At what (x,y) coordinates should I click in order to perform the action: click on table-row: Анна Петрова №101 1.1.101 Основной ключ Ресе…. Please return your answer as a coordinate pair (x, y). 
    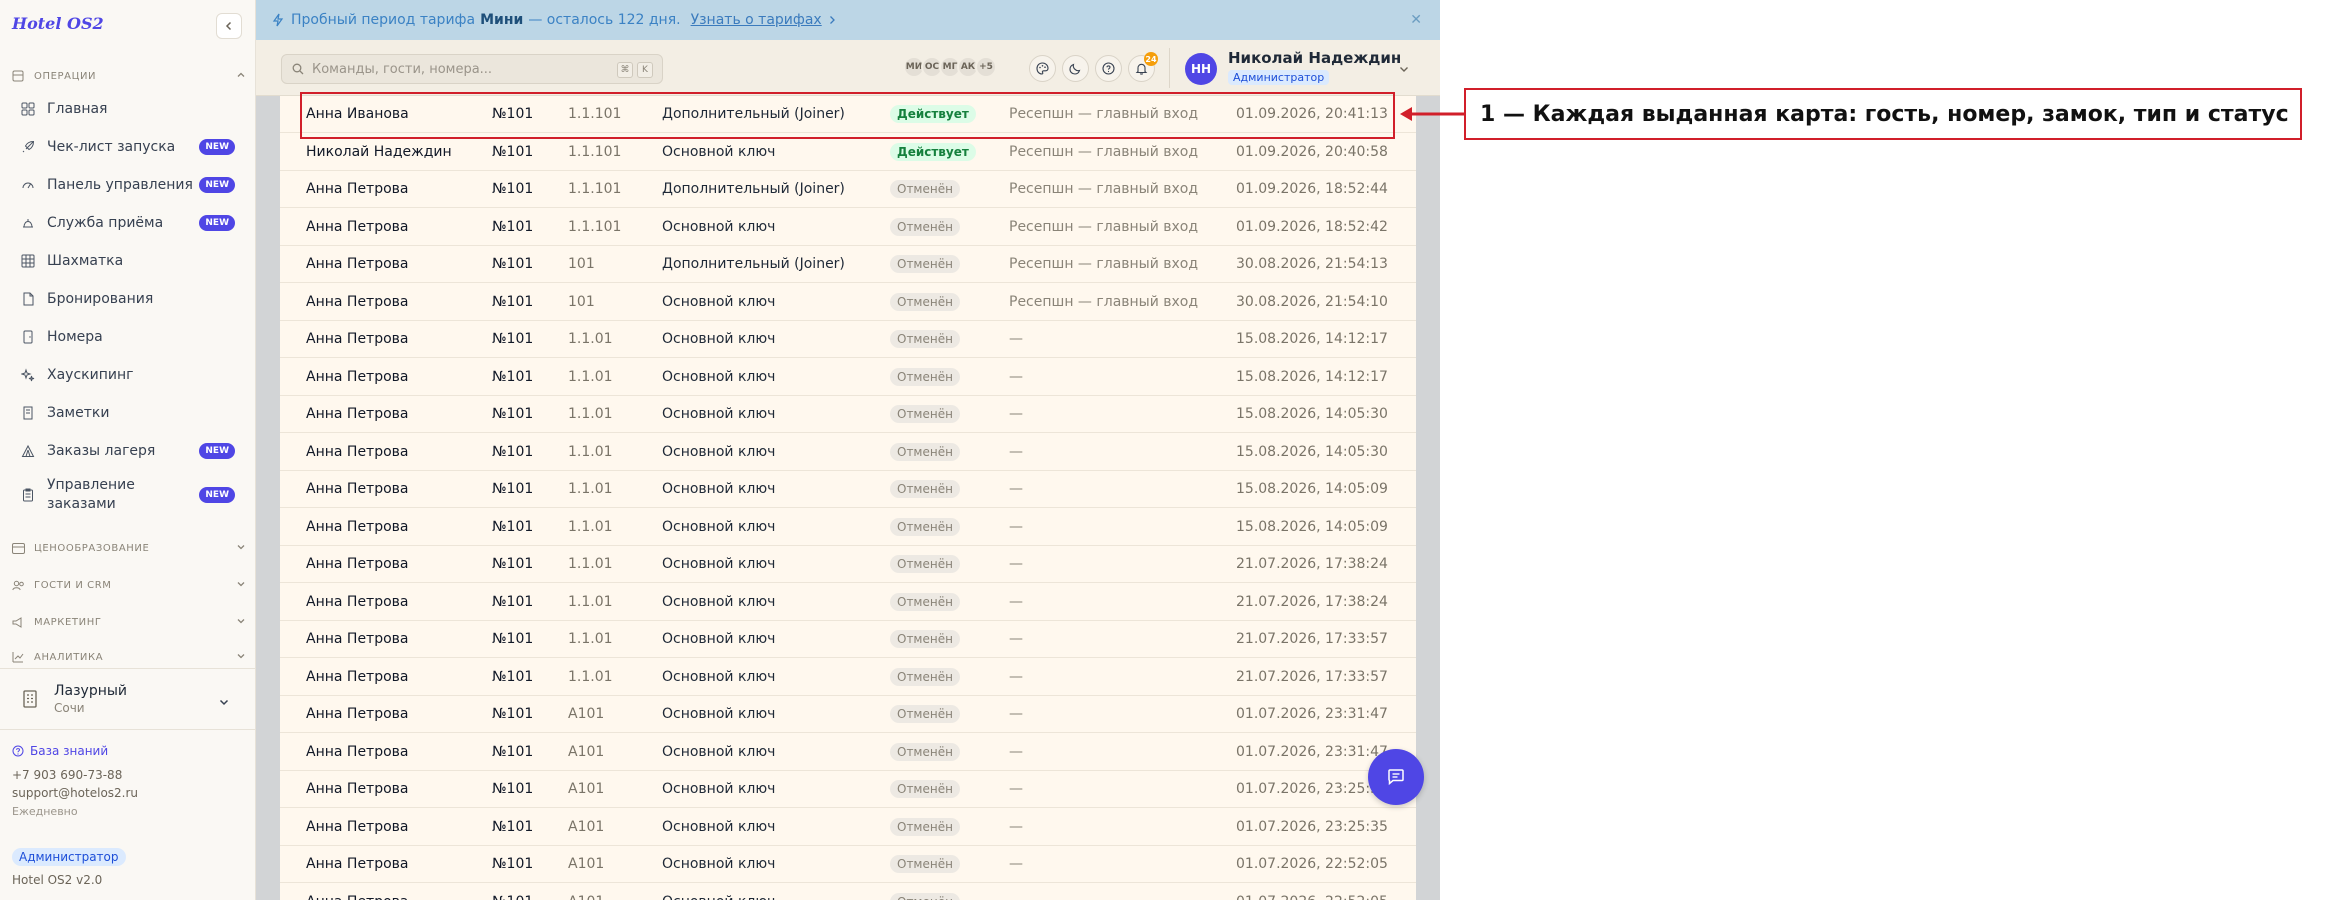
    Looking at the image, I should click on (848, 227).